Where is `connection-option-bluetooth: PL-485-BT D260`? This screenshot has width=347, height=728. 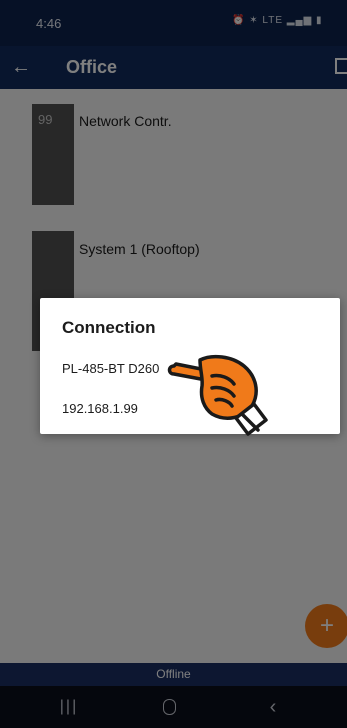 connection-option-bluetooth: PL-485-BT D260 is located at coordinates (190, 369).